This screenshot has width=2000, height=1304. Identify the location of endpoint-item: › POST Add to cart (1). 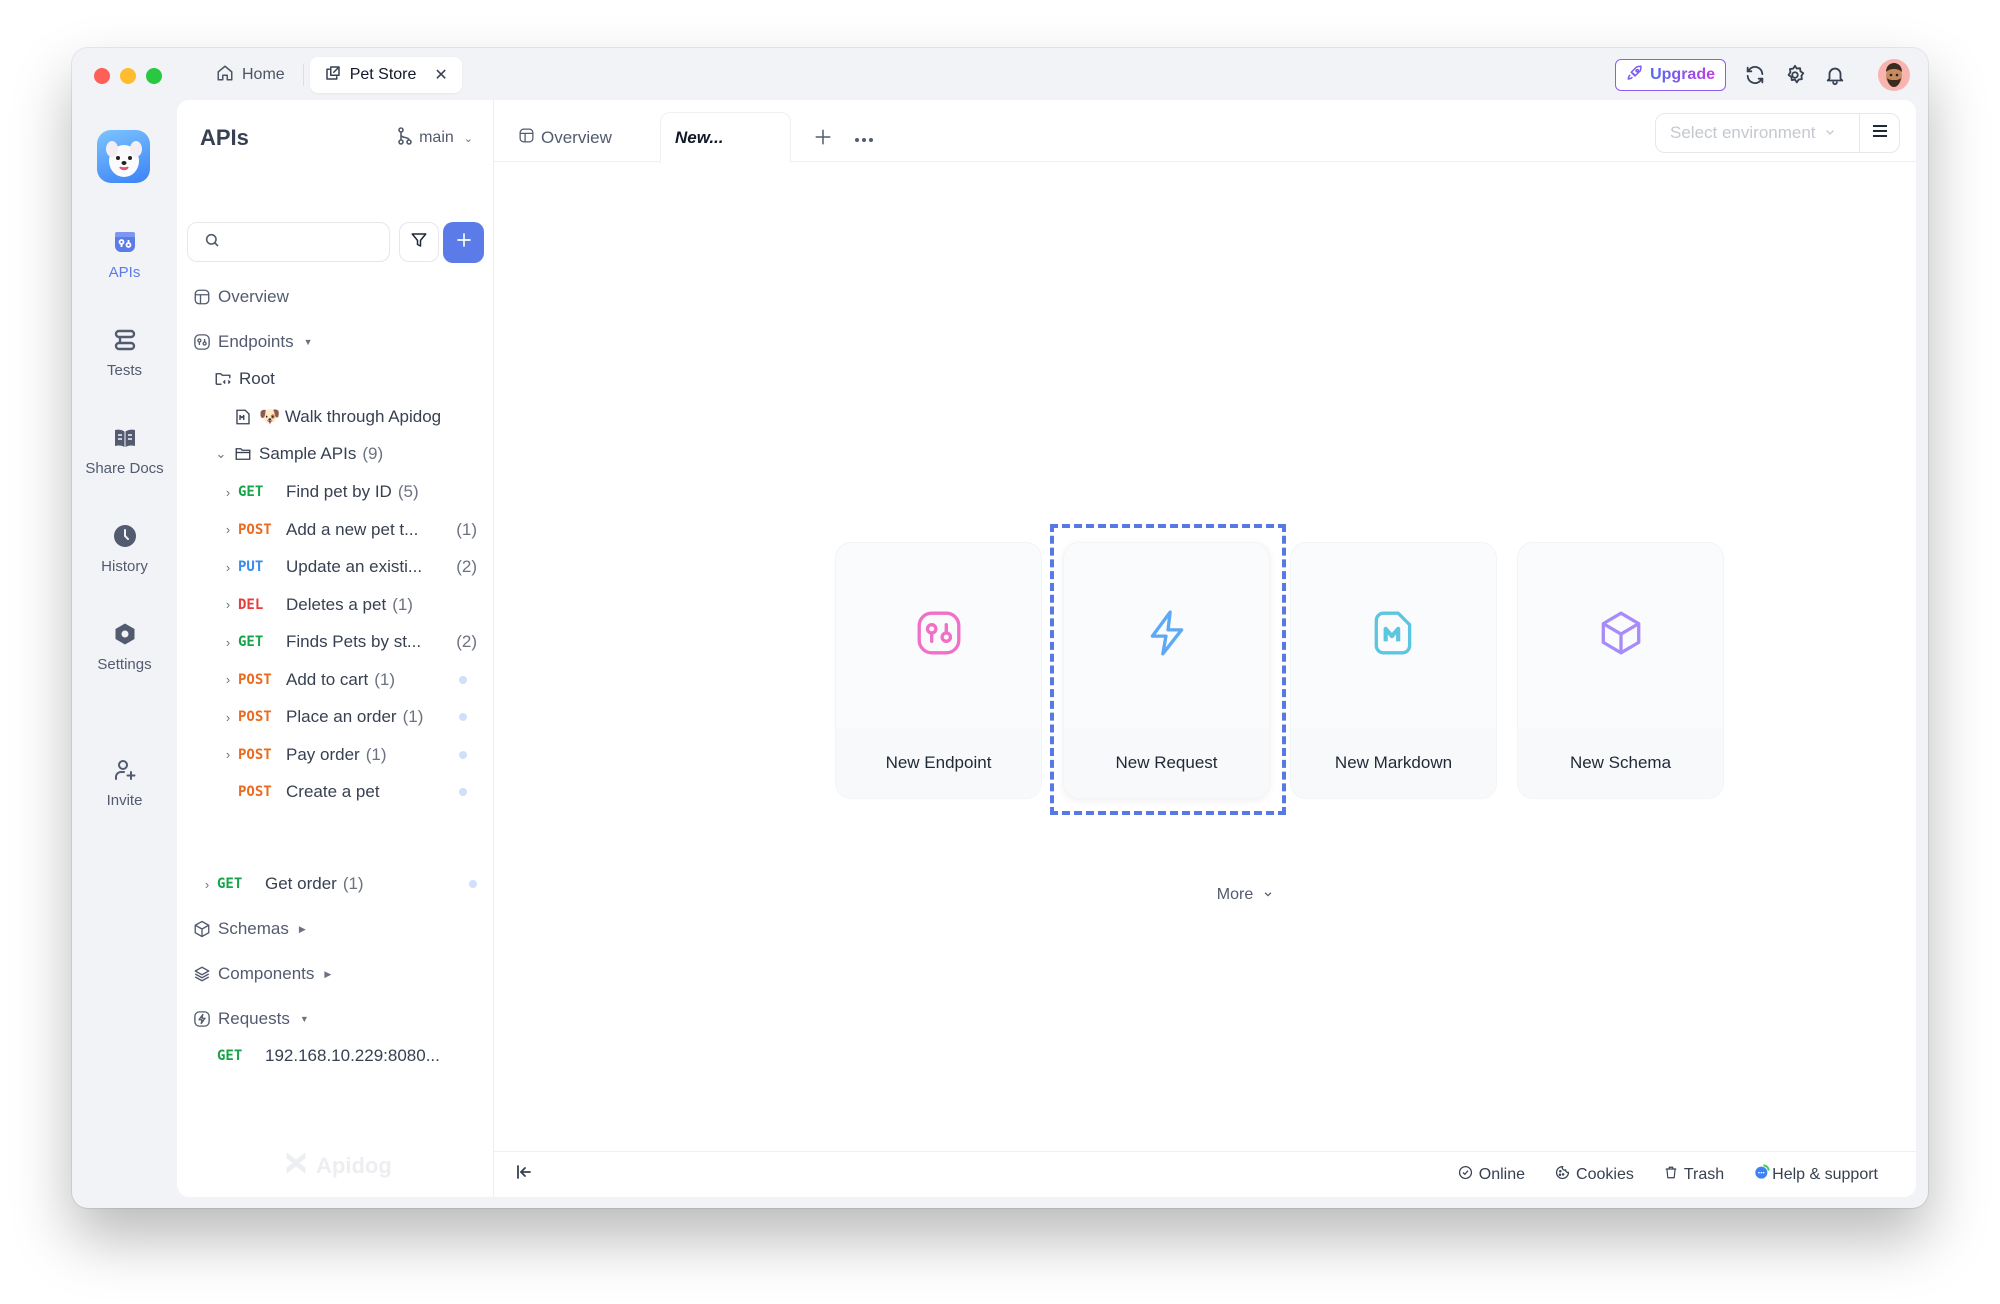
(347, 680).